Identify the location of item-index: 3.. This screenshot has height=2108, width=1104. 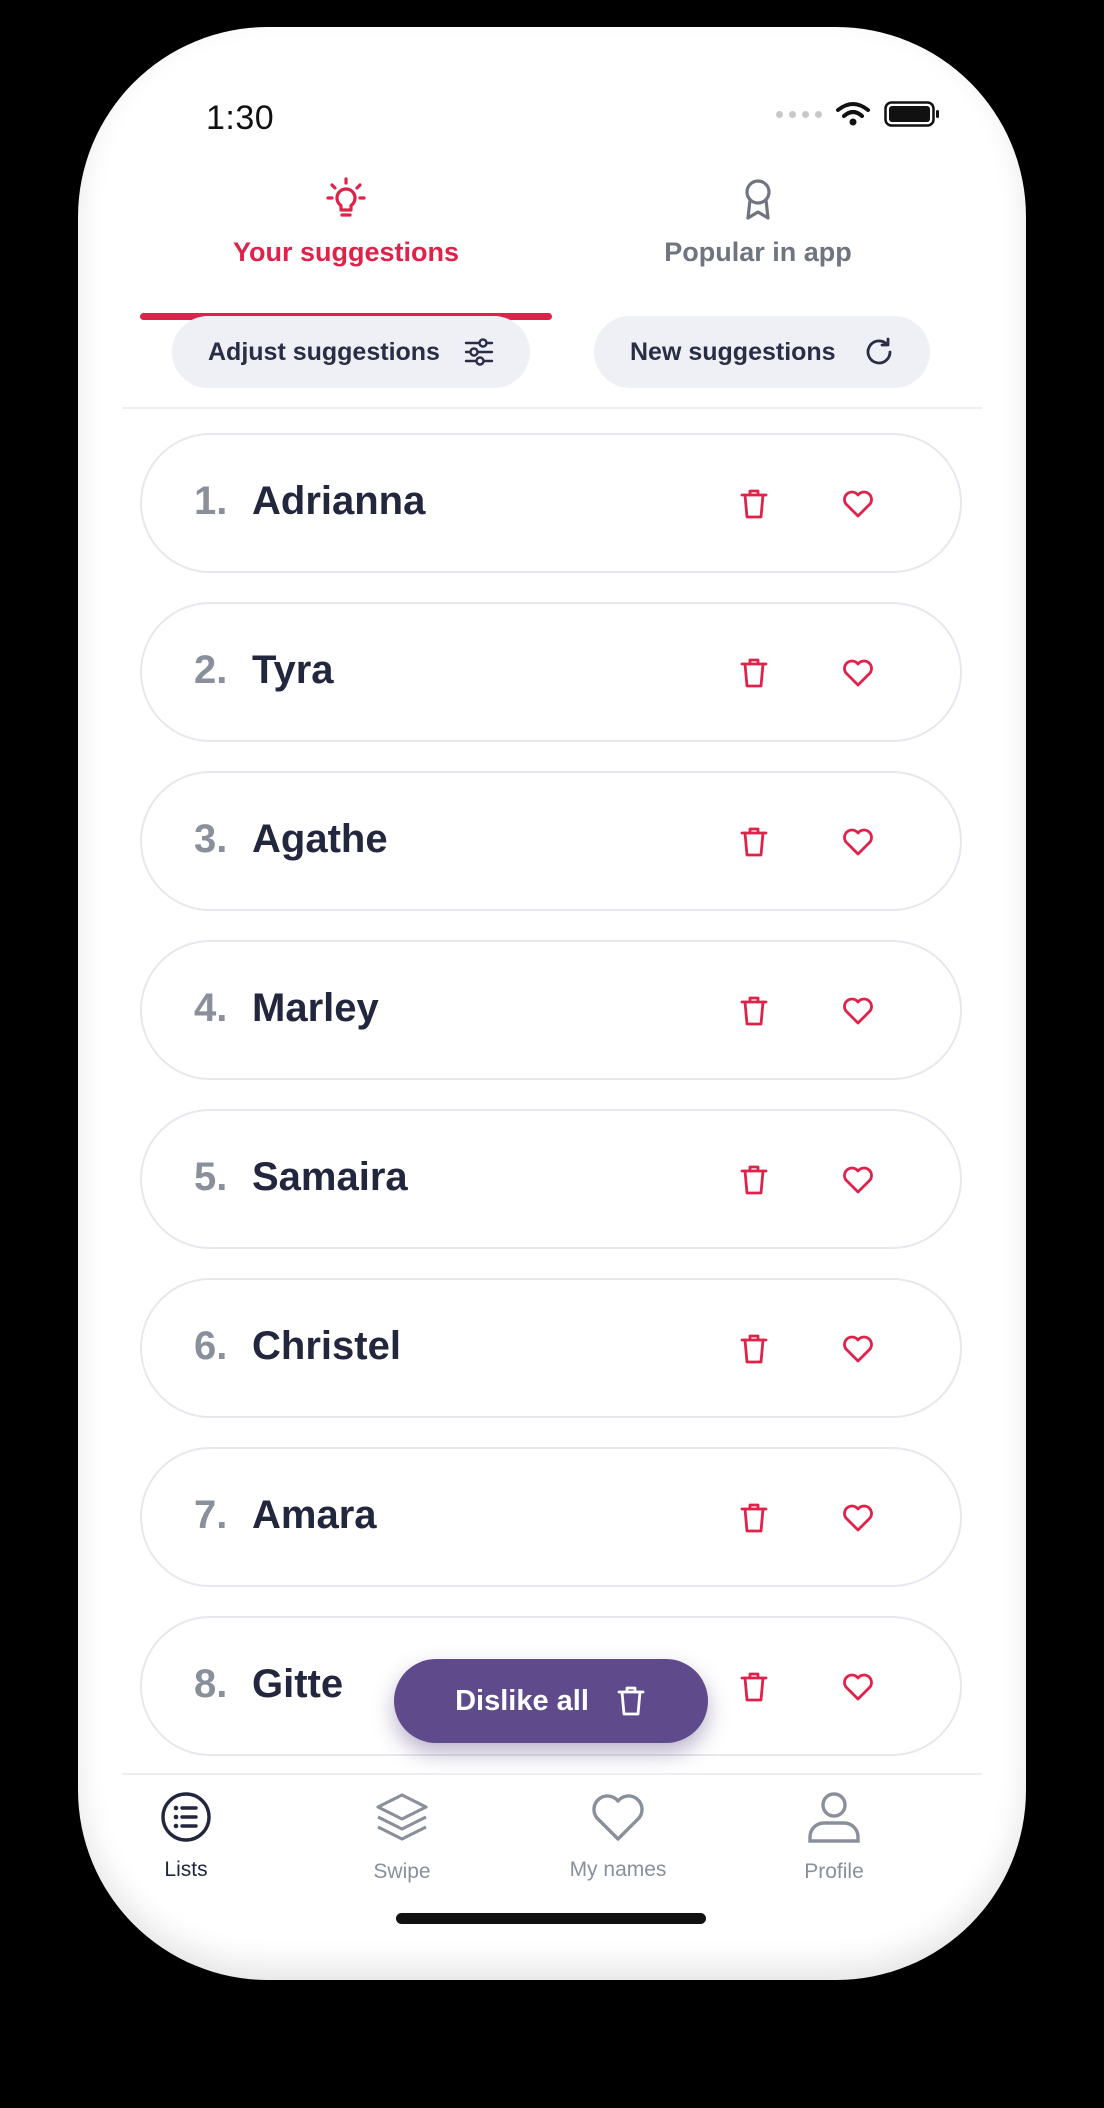
(211, 839).